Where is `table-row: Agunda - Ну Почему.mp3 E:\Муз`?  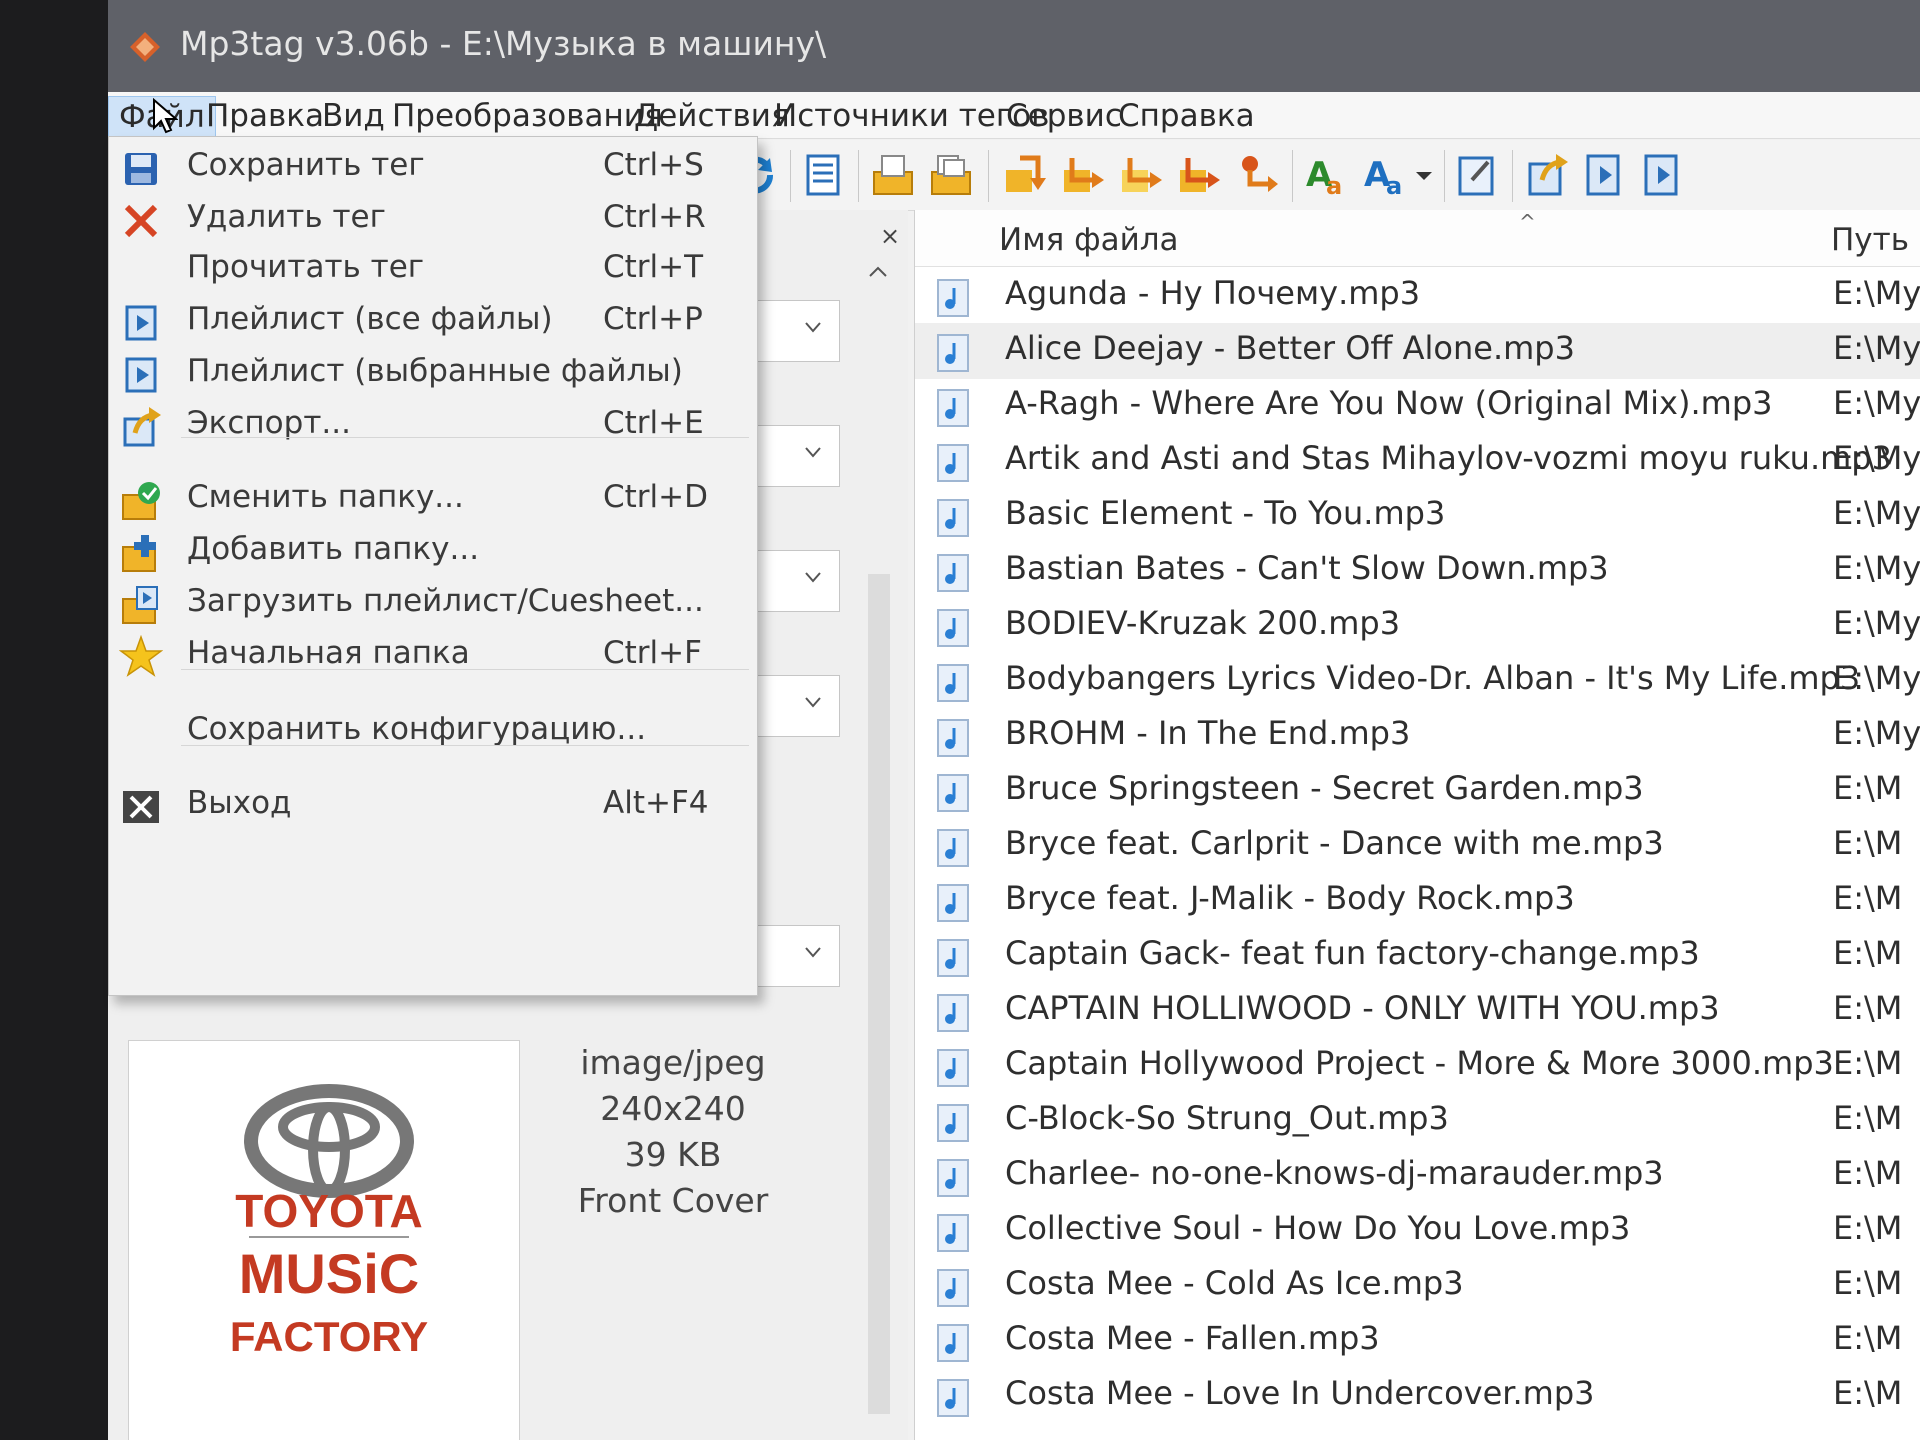 table-row: Agunda - Ну Почему.mp3 E:\Муз is located at coordinates (1417, 296).